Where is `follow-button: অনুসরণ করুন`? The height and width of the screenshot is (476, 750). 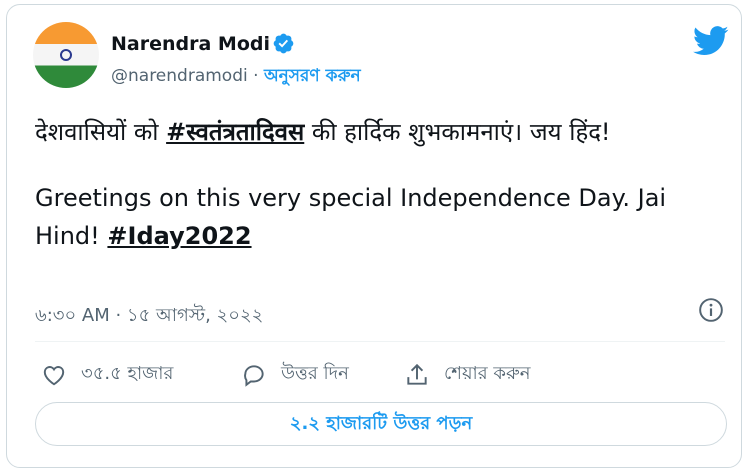 follow-button: অনুসরণ করুন is located at coordinates (312, 76).